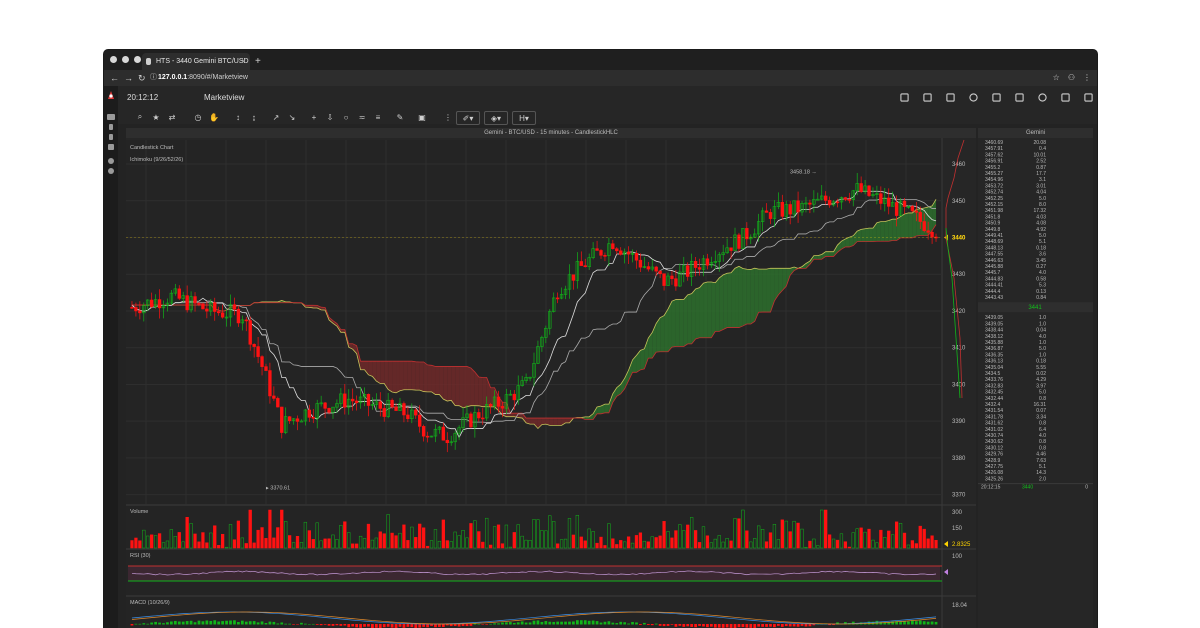  What do you see at coordinates (973, 97) in the screenshot?
I see `bell-icon` at bounding box center [973, 97].